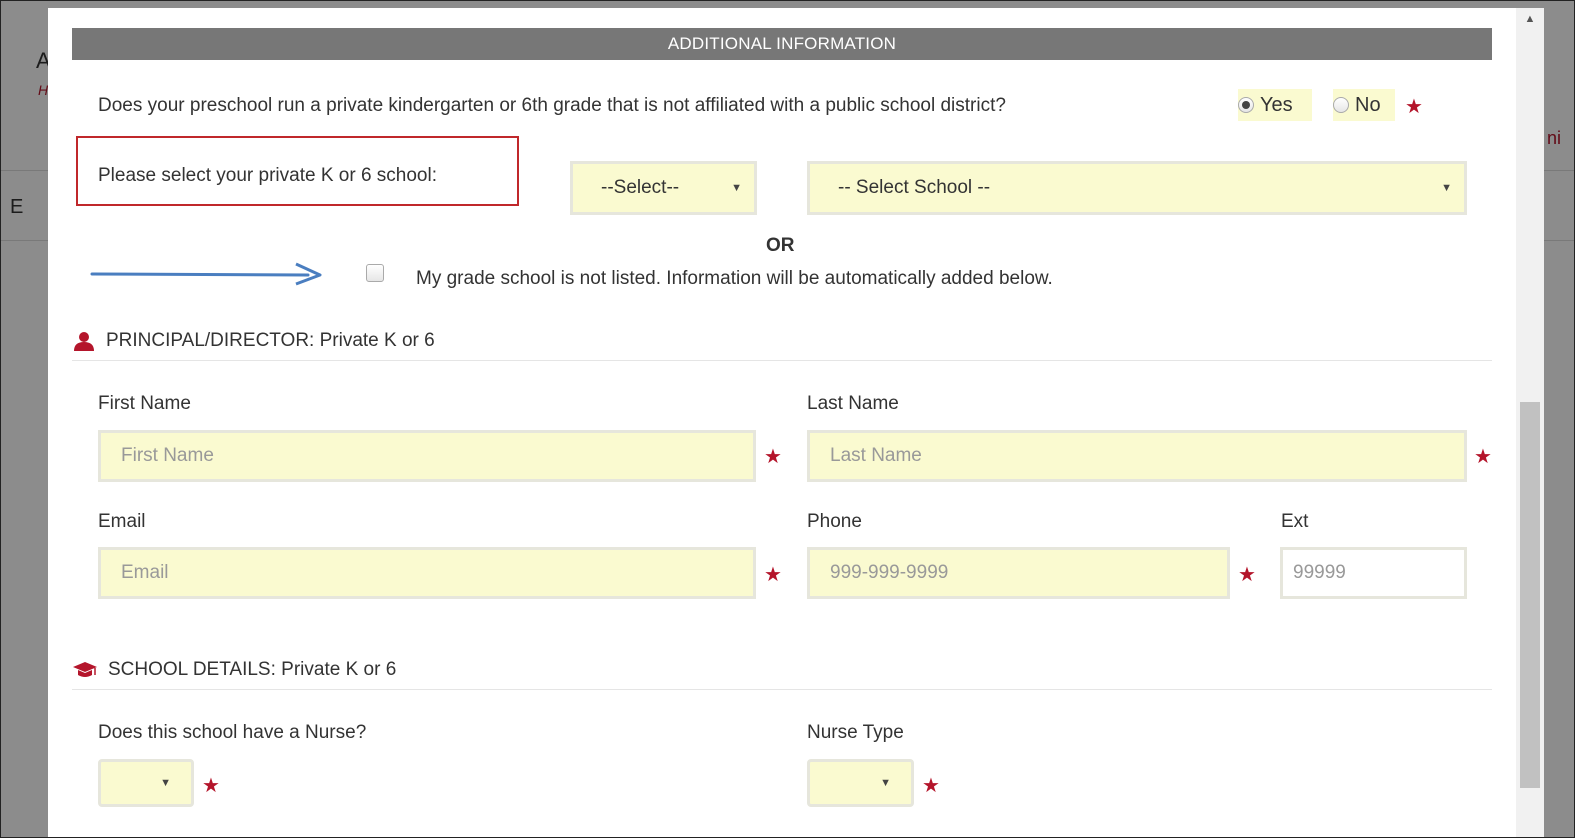 The image size is (1575, 838). What do you see at coordinates (232, 732) in the screenshot?
I see `nurse-question-label: Does this school have a Nurse?` at bounding box center [232, 732].